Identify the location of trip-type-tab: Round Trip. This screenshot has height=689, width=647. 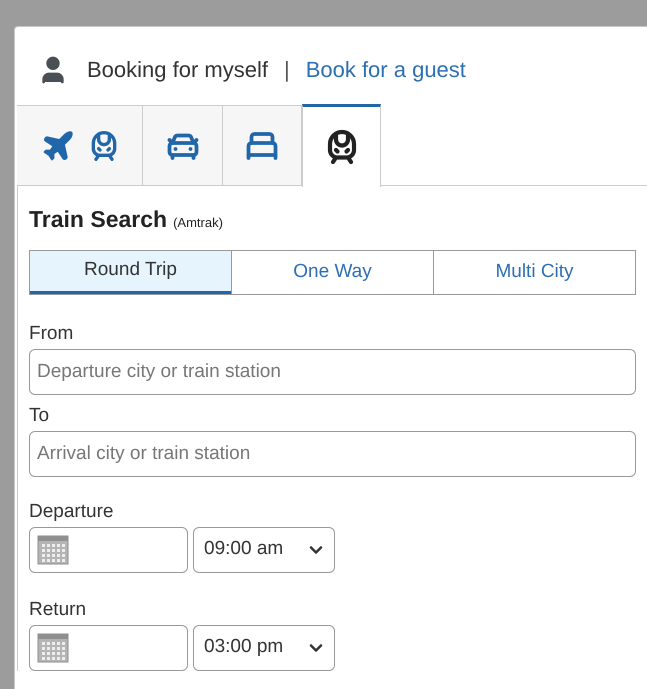
(130, 272).